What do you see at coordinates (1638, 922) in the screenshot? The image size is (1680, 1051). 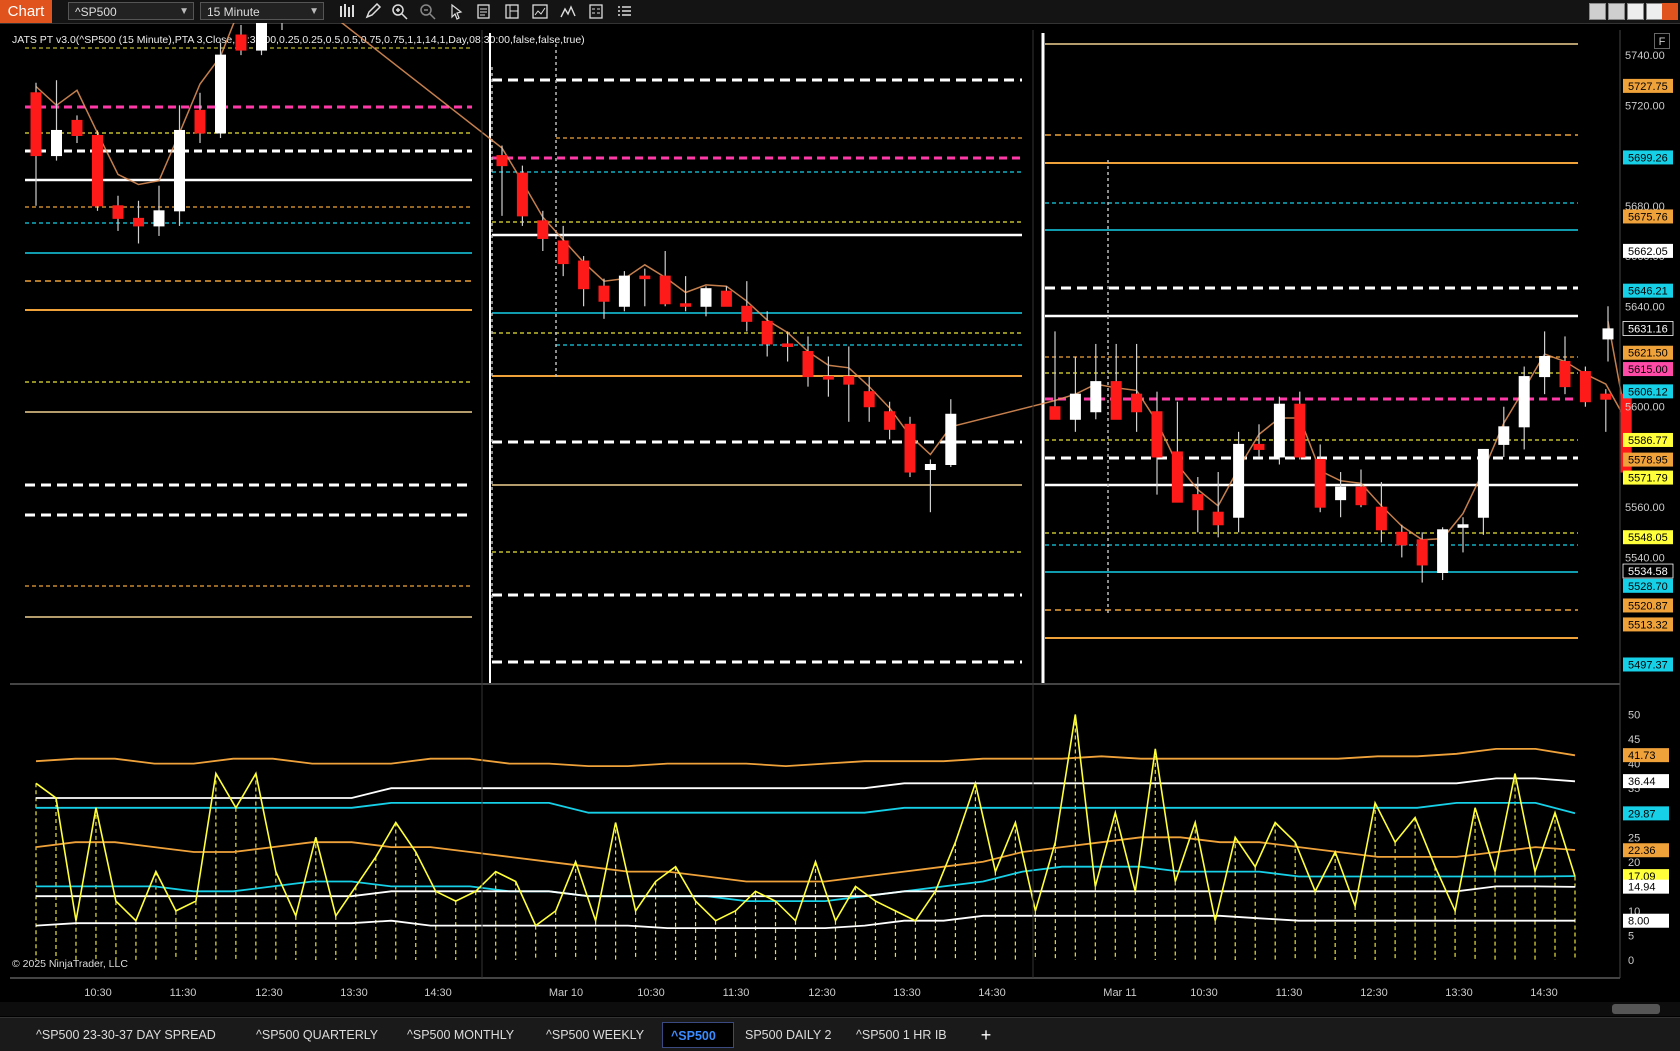 I see `lower-marker-label: 8.00` at bounding box center [1638, 922].